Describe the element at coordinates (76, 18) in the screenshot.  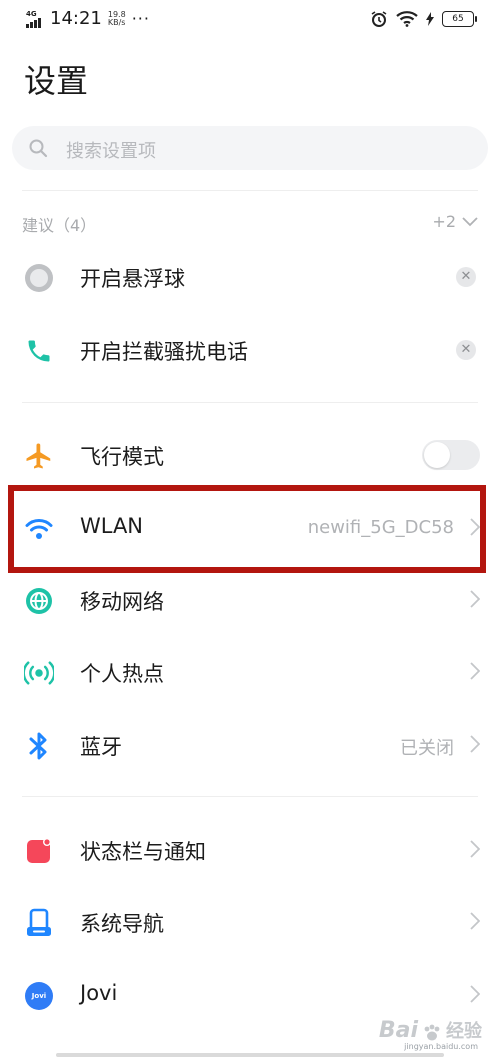
I see `clock: 14:21` at that location.